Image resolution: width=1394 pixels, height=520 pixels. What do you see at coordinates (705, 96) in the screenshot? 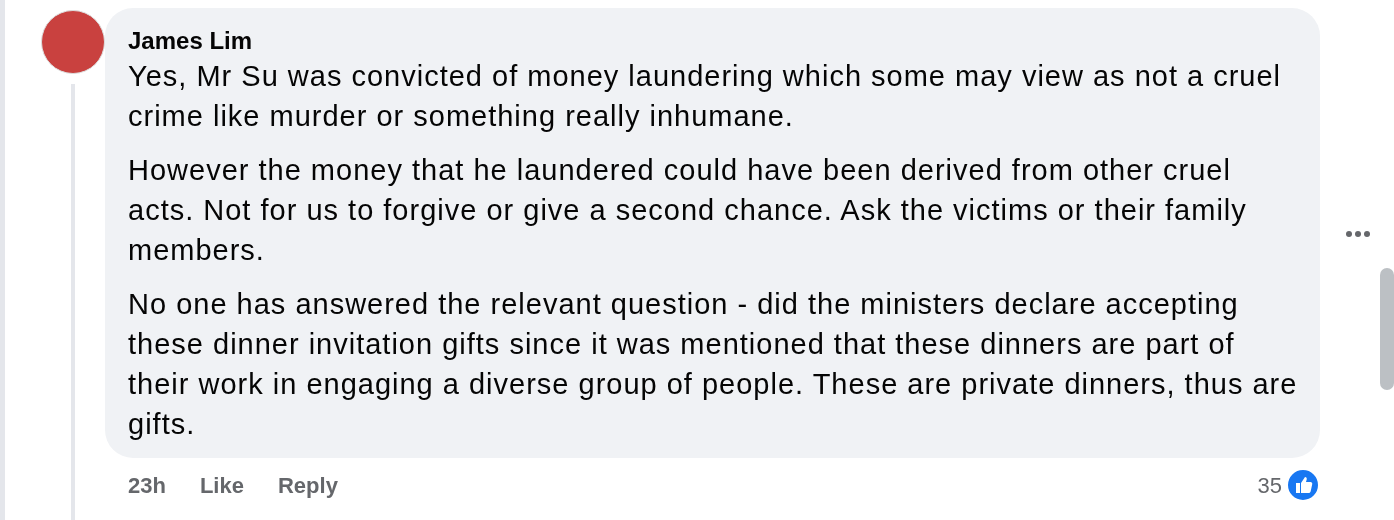
I see `comment-text: Yes, Mr Su was convicted of money laundering which some may view as not a cruel crime like murder or something really inhumane.` at bounding box center [705, 96].